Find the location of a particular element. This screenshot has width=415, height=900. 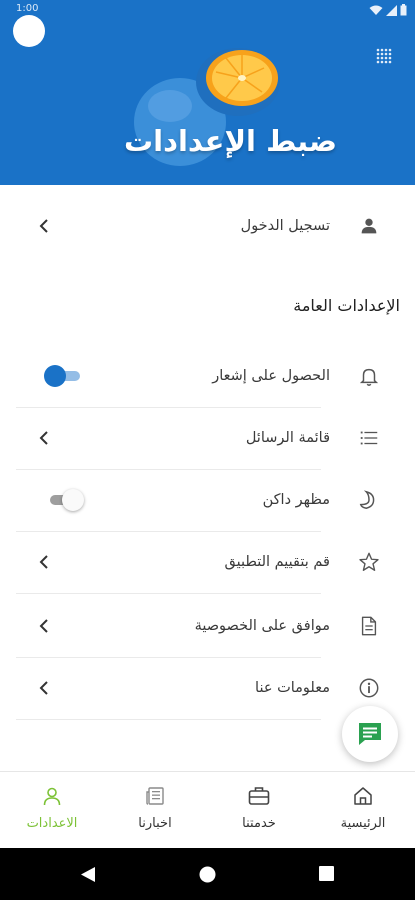

profile-circle-button is located at coordinates (29, 31).